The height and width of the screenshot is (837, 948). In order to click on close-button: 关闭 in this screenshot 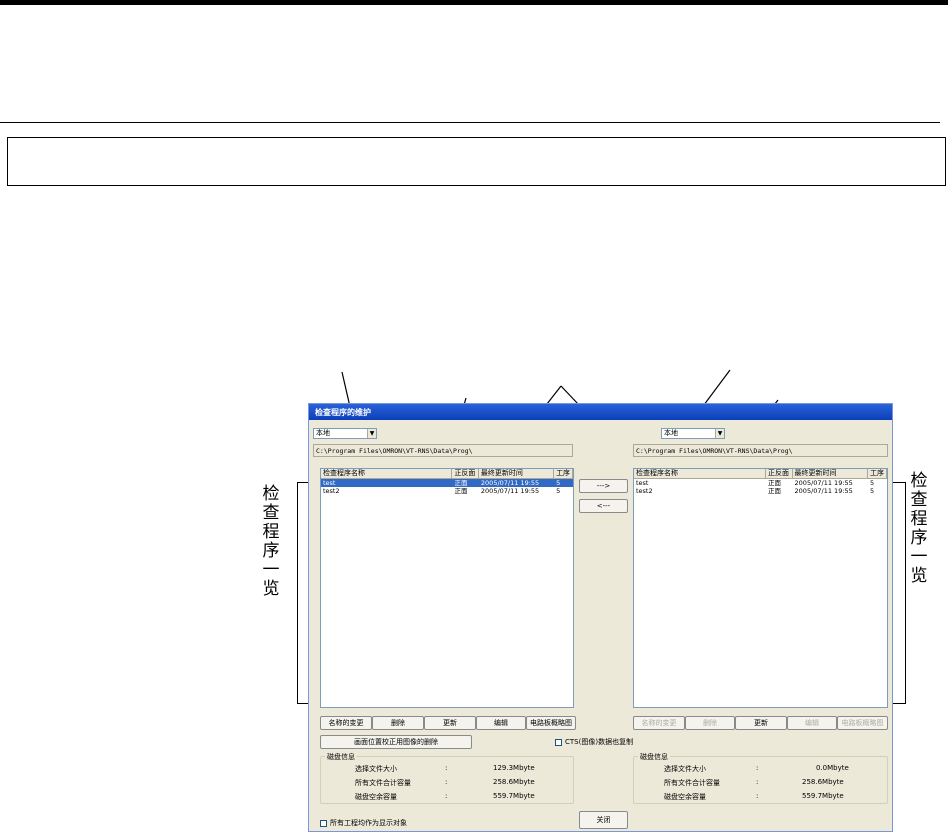, I will do `click(603, 820)`.